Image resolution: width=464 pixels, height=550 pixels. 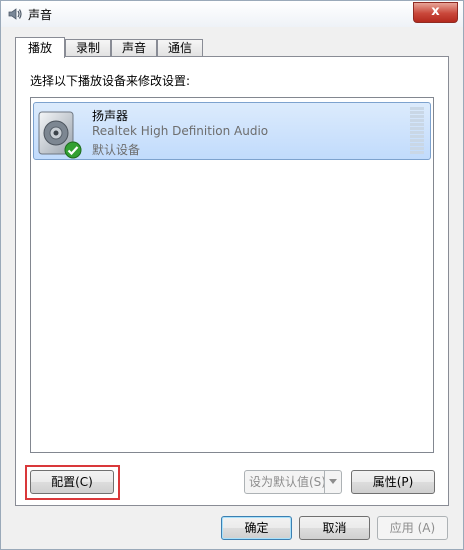 I want to click on set-default-button: 设为默认值(S), so click(x=293, y=482).